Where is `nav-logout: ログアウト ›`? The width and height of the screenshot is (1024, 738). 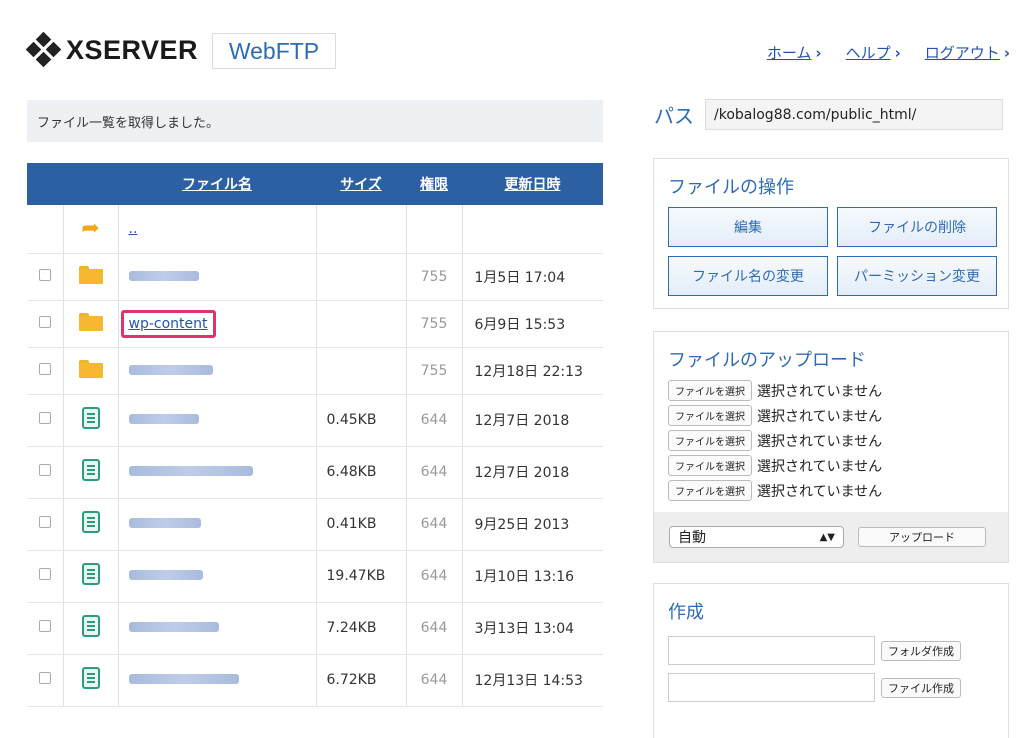
nav-logout: ログアウト › is located at coordinates (967, 52).